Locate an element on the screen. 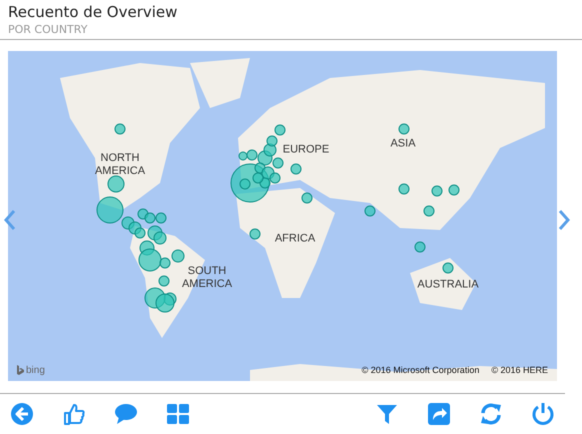  power-icon is located at coordinates (543, 414).